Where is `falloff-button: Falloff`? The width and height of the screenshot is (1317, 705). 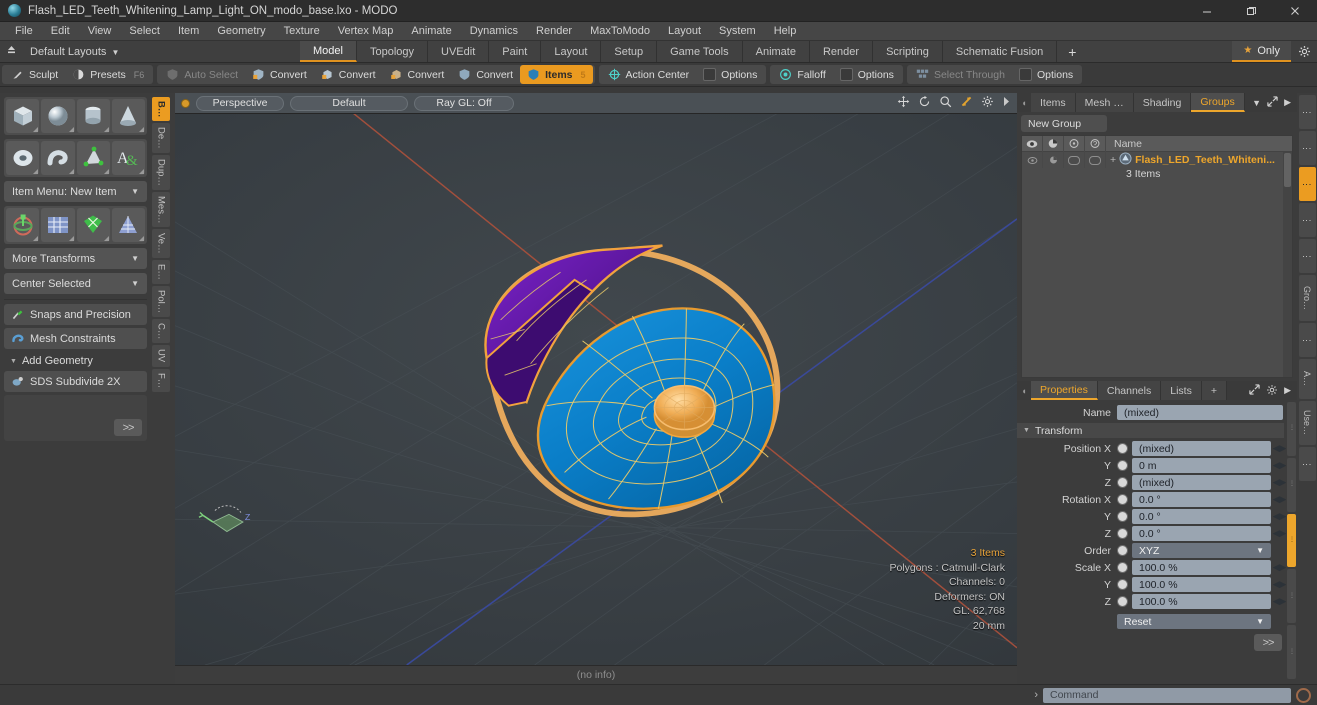
falloff-button: Falloff is located at coordinates (802, 74).